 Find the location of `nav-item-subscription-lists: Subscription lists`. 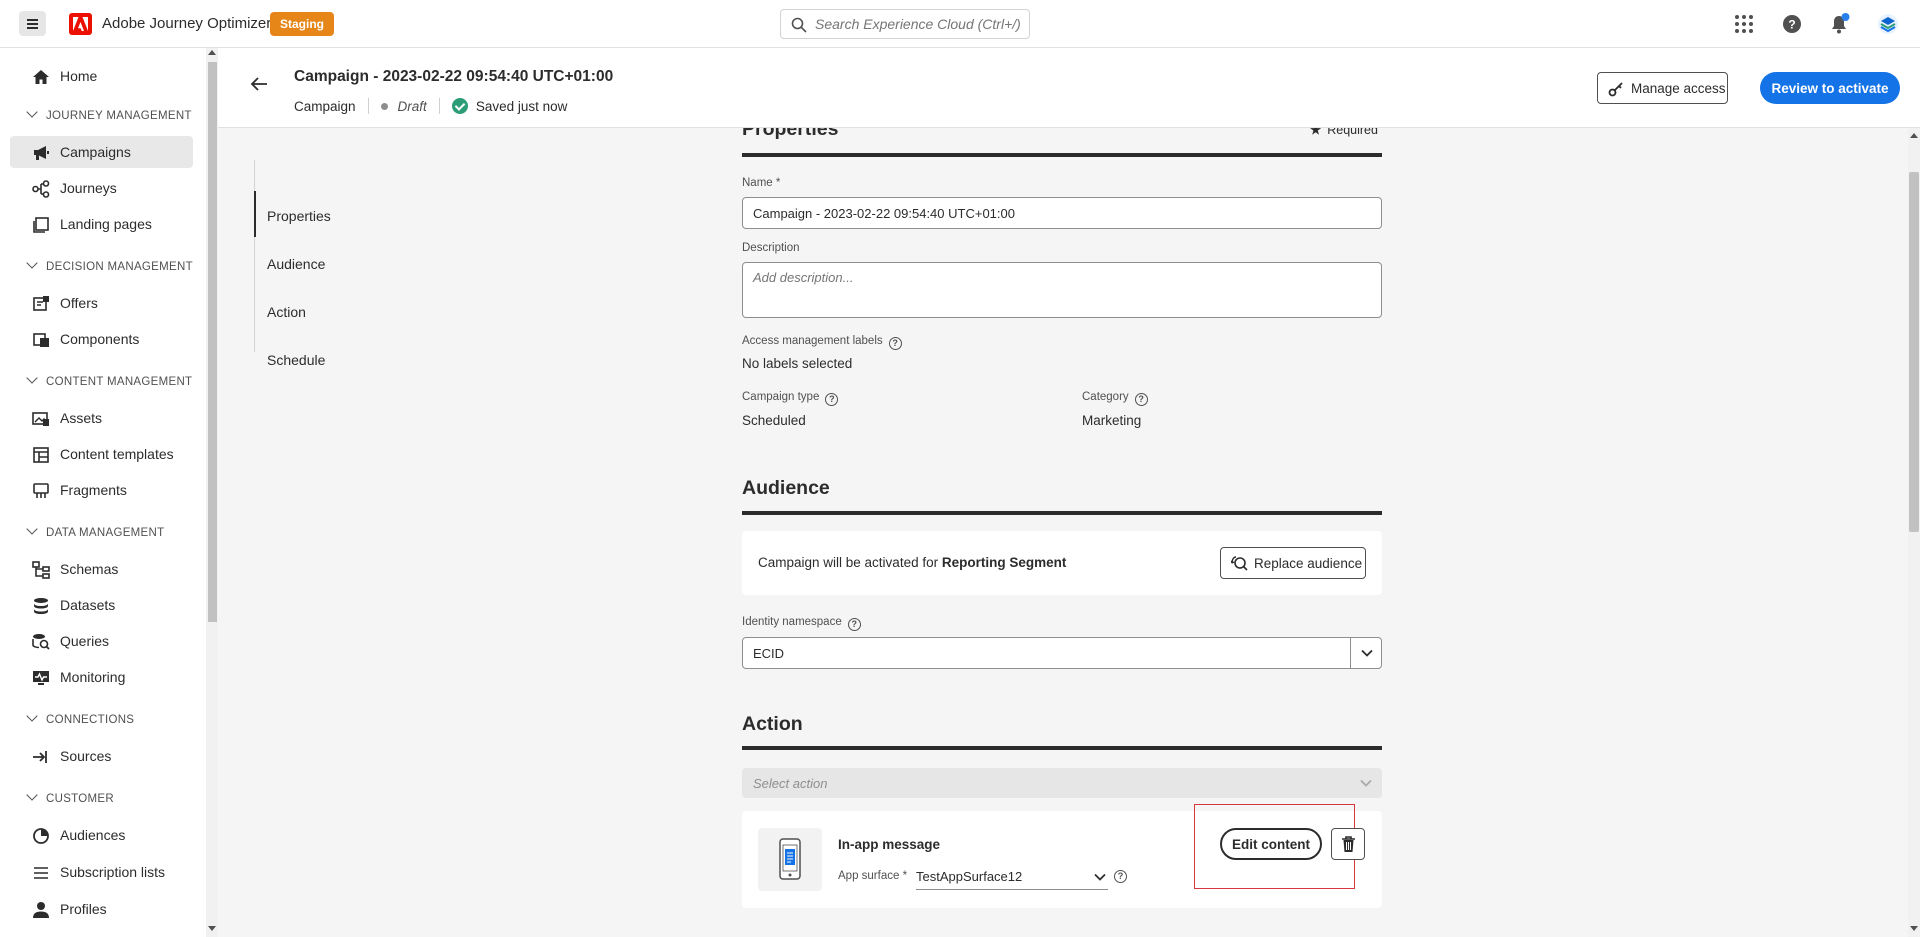

nav-item-subscription-lists: Subscription lists is located at coordinates (101, 872).